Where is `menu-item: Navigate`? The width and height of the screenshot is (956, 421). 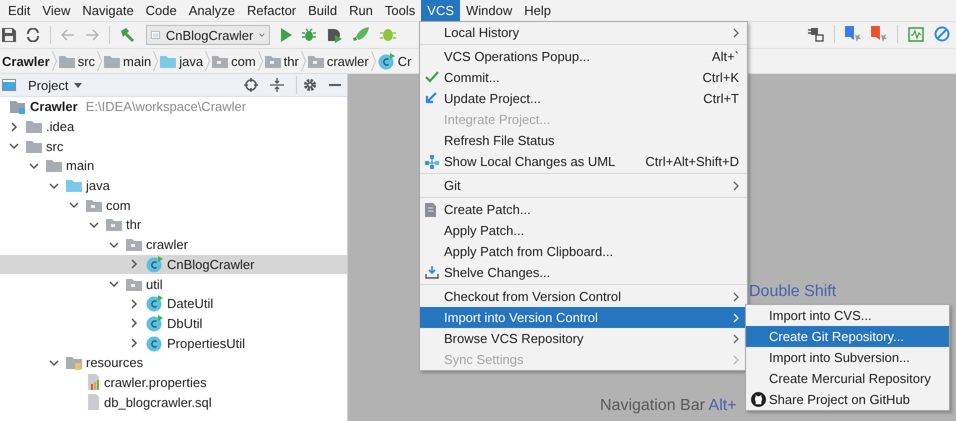 menu-item: Navigate is located at coordinates (108, 10).